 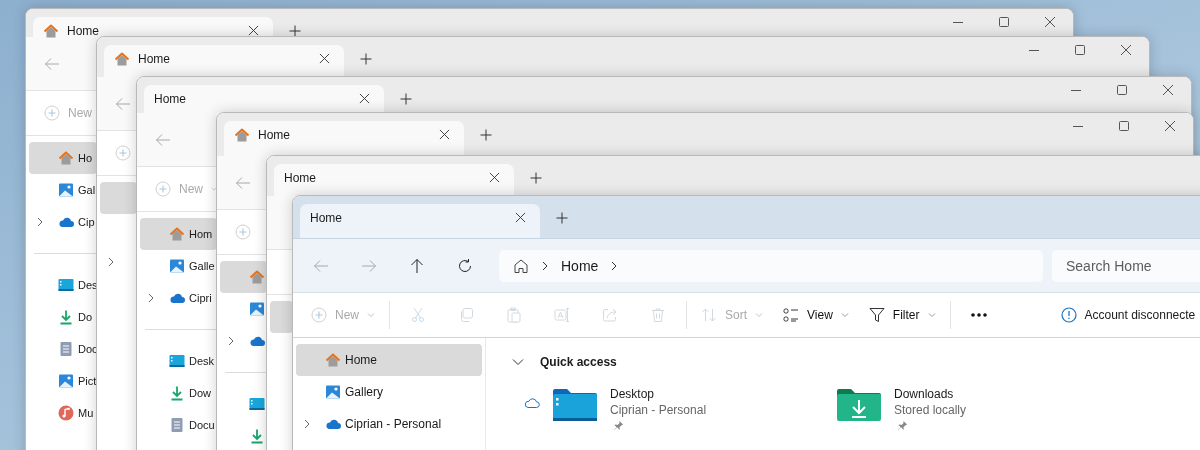 I want to click on sidebar-item: Gal, so click(x=63, y=190).